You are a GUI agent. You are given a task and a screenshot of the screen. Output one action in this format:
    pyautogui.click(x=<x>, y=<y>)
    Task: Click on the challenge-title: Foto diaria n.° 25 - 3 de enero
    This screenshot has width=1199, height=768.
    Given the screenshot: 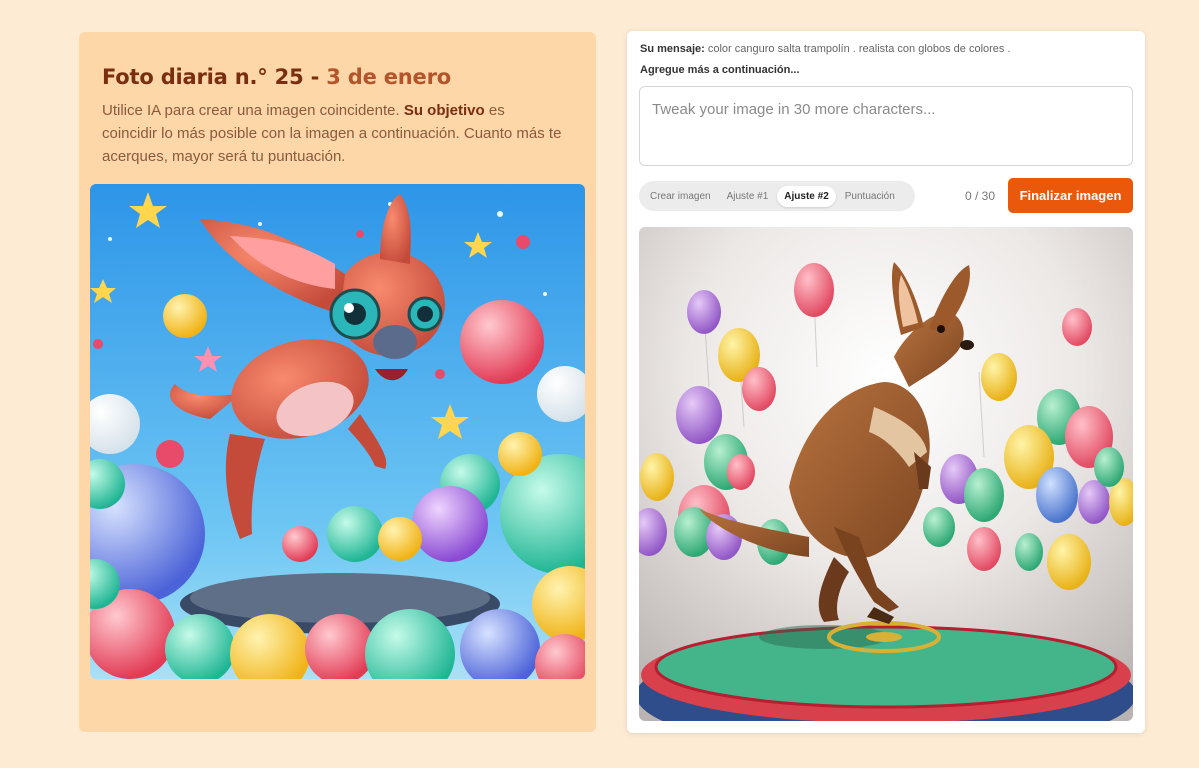 What is the action you would take?
    pyautogui.click(x=276, y=77)
    